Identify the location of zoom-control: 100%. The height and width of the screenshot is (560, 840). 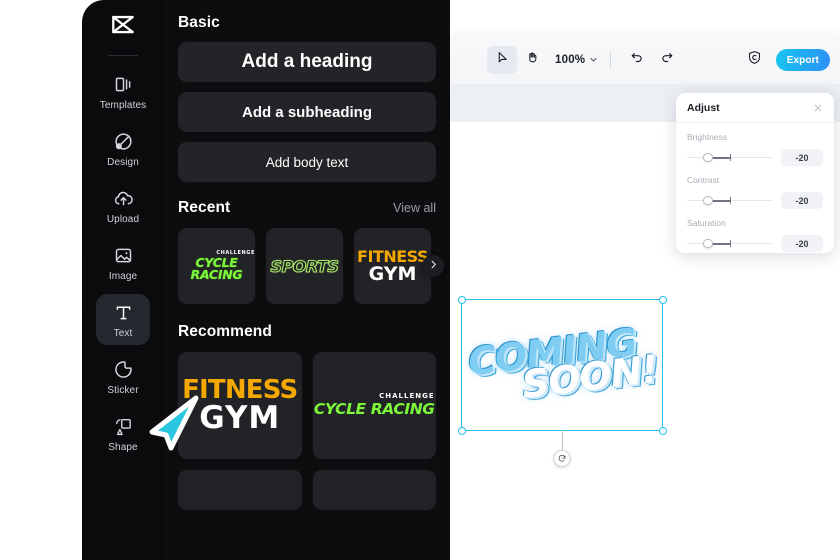
(576, 60).